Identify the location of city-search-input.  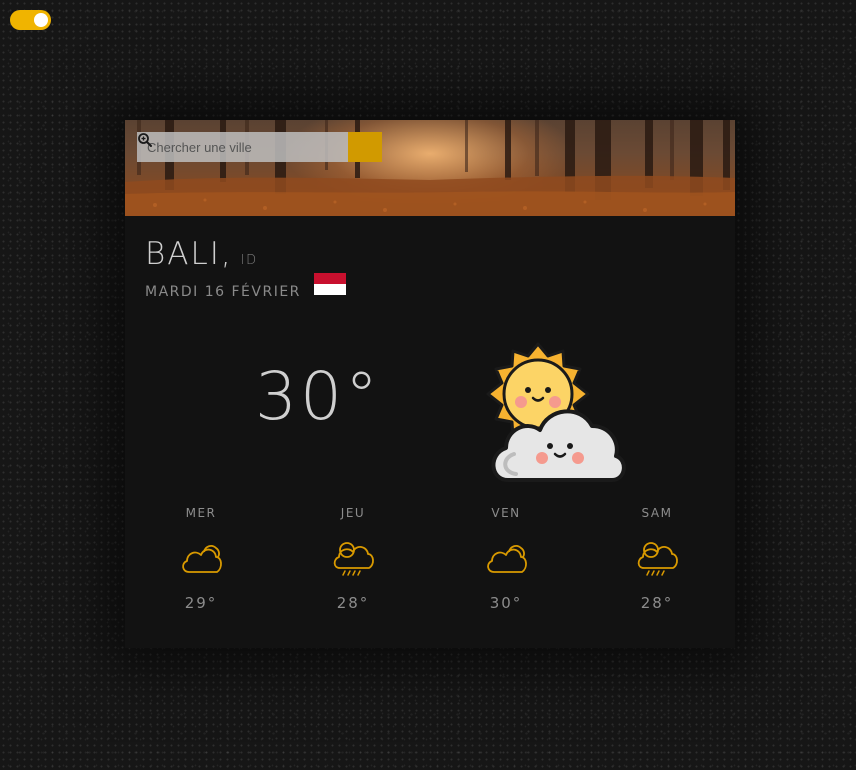
(242, 147).